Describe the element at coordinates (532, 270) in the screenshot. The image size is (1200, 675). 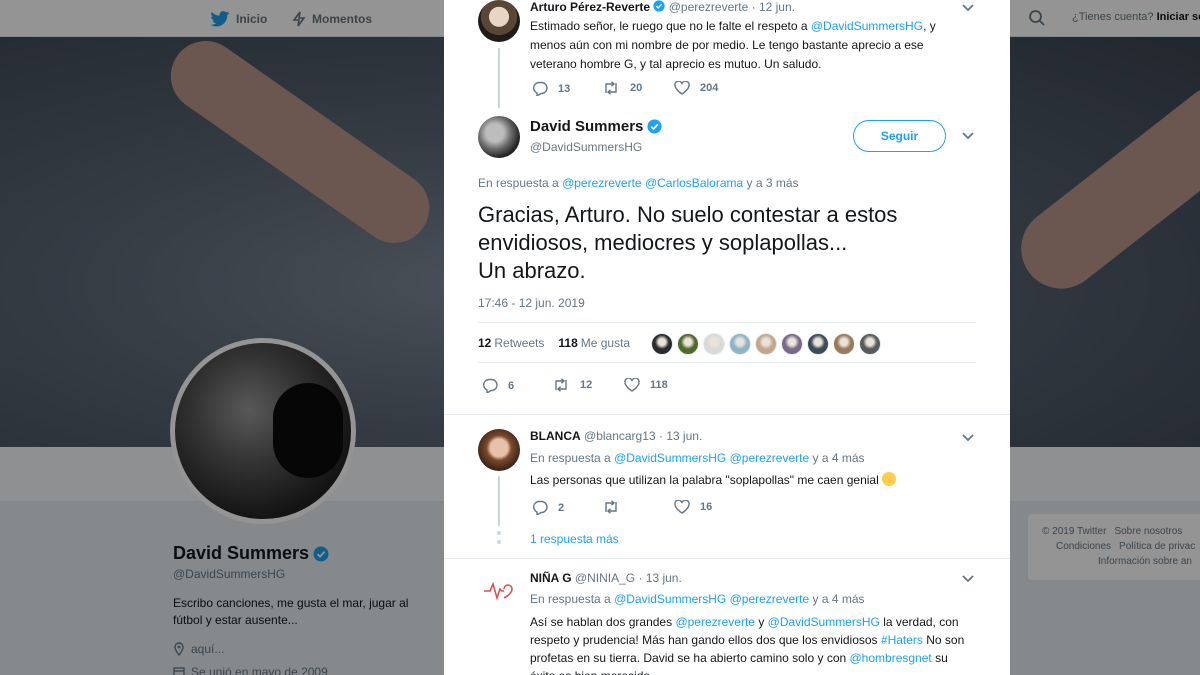
I see `main-tweet-line-3: Un abrazo.` at that location.